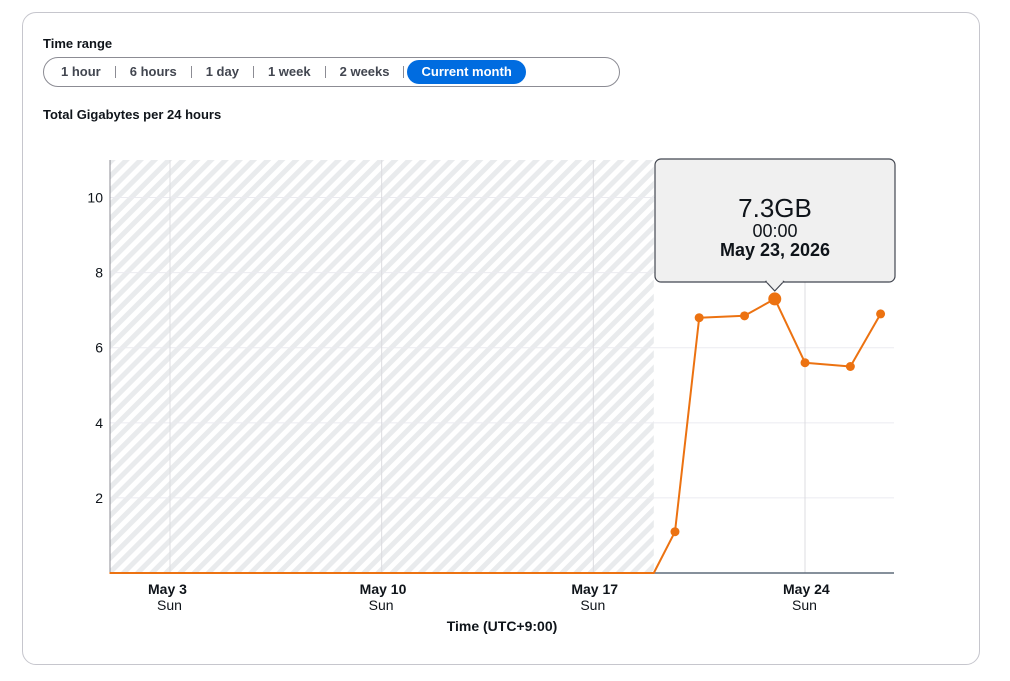 This screenshot has width=1010, height=681. I want to click on y-tick-label: 6, so click(99, 348).